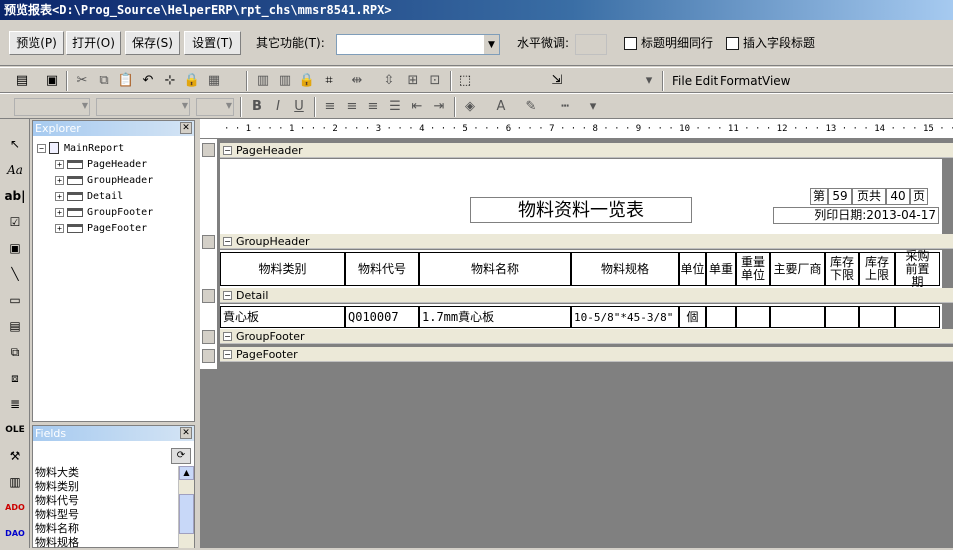 The height and width of the screenshot is (550, 953). Describe the element at coordinates (307, 81) in the screenshot. I see `lock-controls-icon: 🔒` at that location.